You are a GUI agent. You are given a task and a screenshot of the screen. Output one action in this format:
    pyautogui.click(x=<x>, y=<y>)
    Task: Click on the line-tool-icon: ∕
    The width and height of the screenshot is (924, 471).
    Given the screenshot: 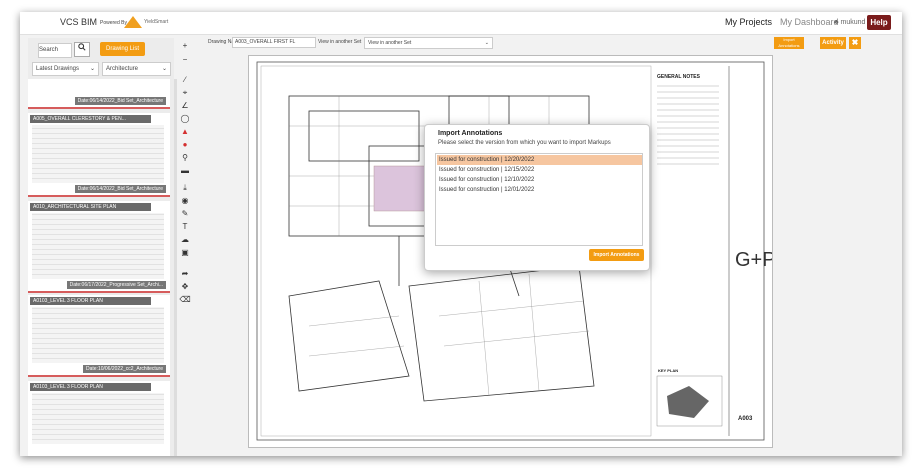 What is the action you would take?
    pyautogui.click(x=185, y=79)
    